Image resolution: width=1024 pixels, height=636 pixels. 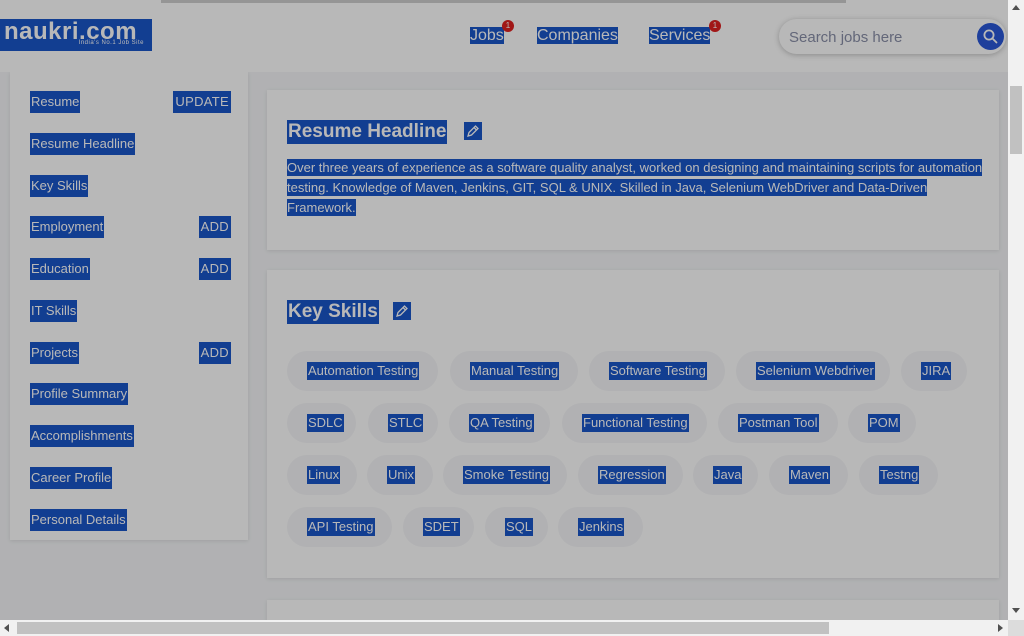 I want to click on search-icon, so click(x=990, y=36).